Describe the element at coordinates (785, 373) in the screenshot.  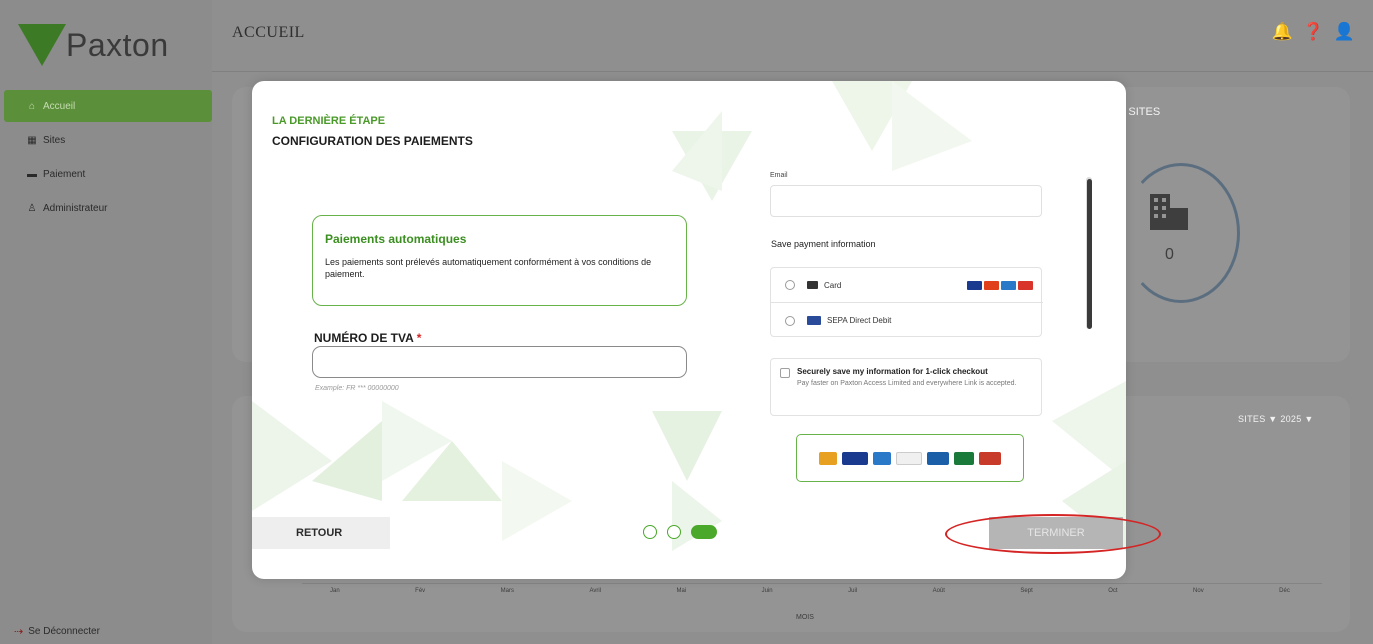
I see `link-checkbox` at that location.